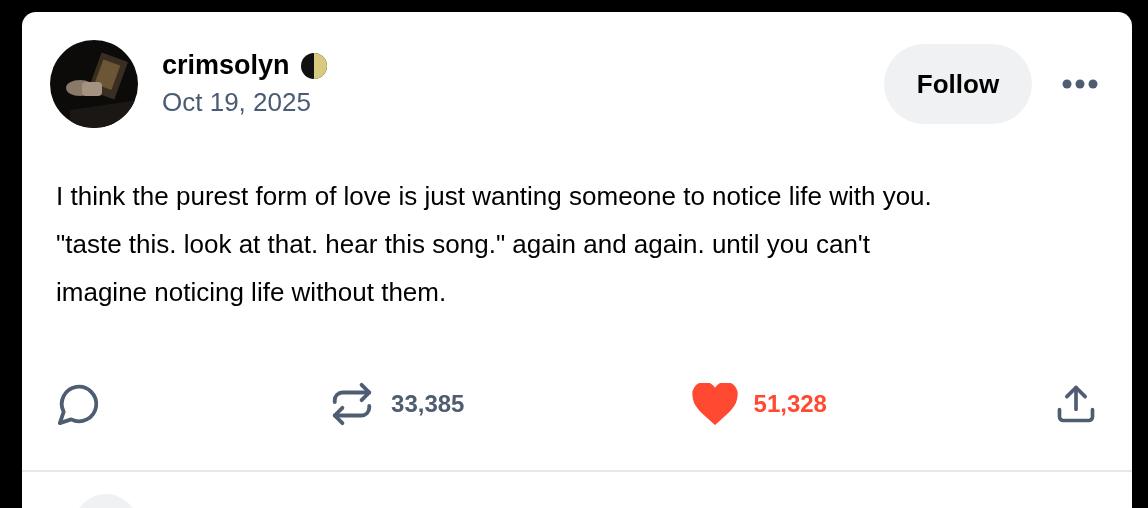 The image size is (1148, 508). I want to click on more-options-icon, so click(1080, 84).